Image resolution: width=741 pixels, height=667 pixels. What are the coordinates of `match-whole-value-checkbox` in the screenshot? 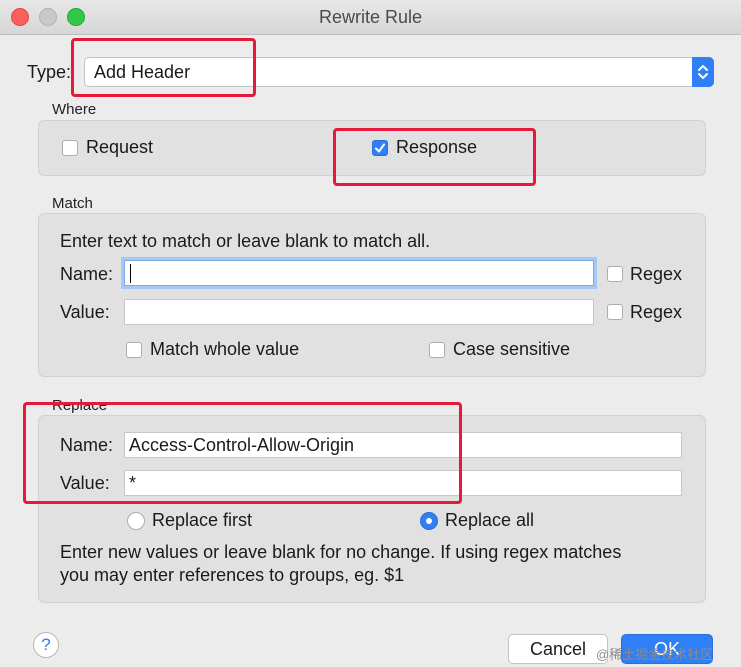 It's located at (134, 350).